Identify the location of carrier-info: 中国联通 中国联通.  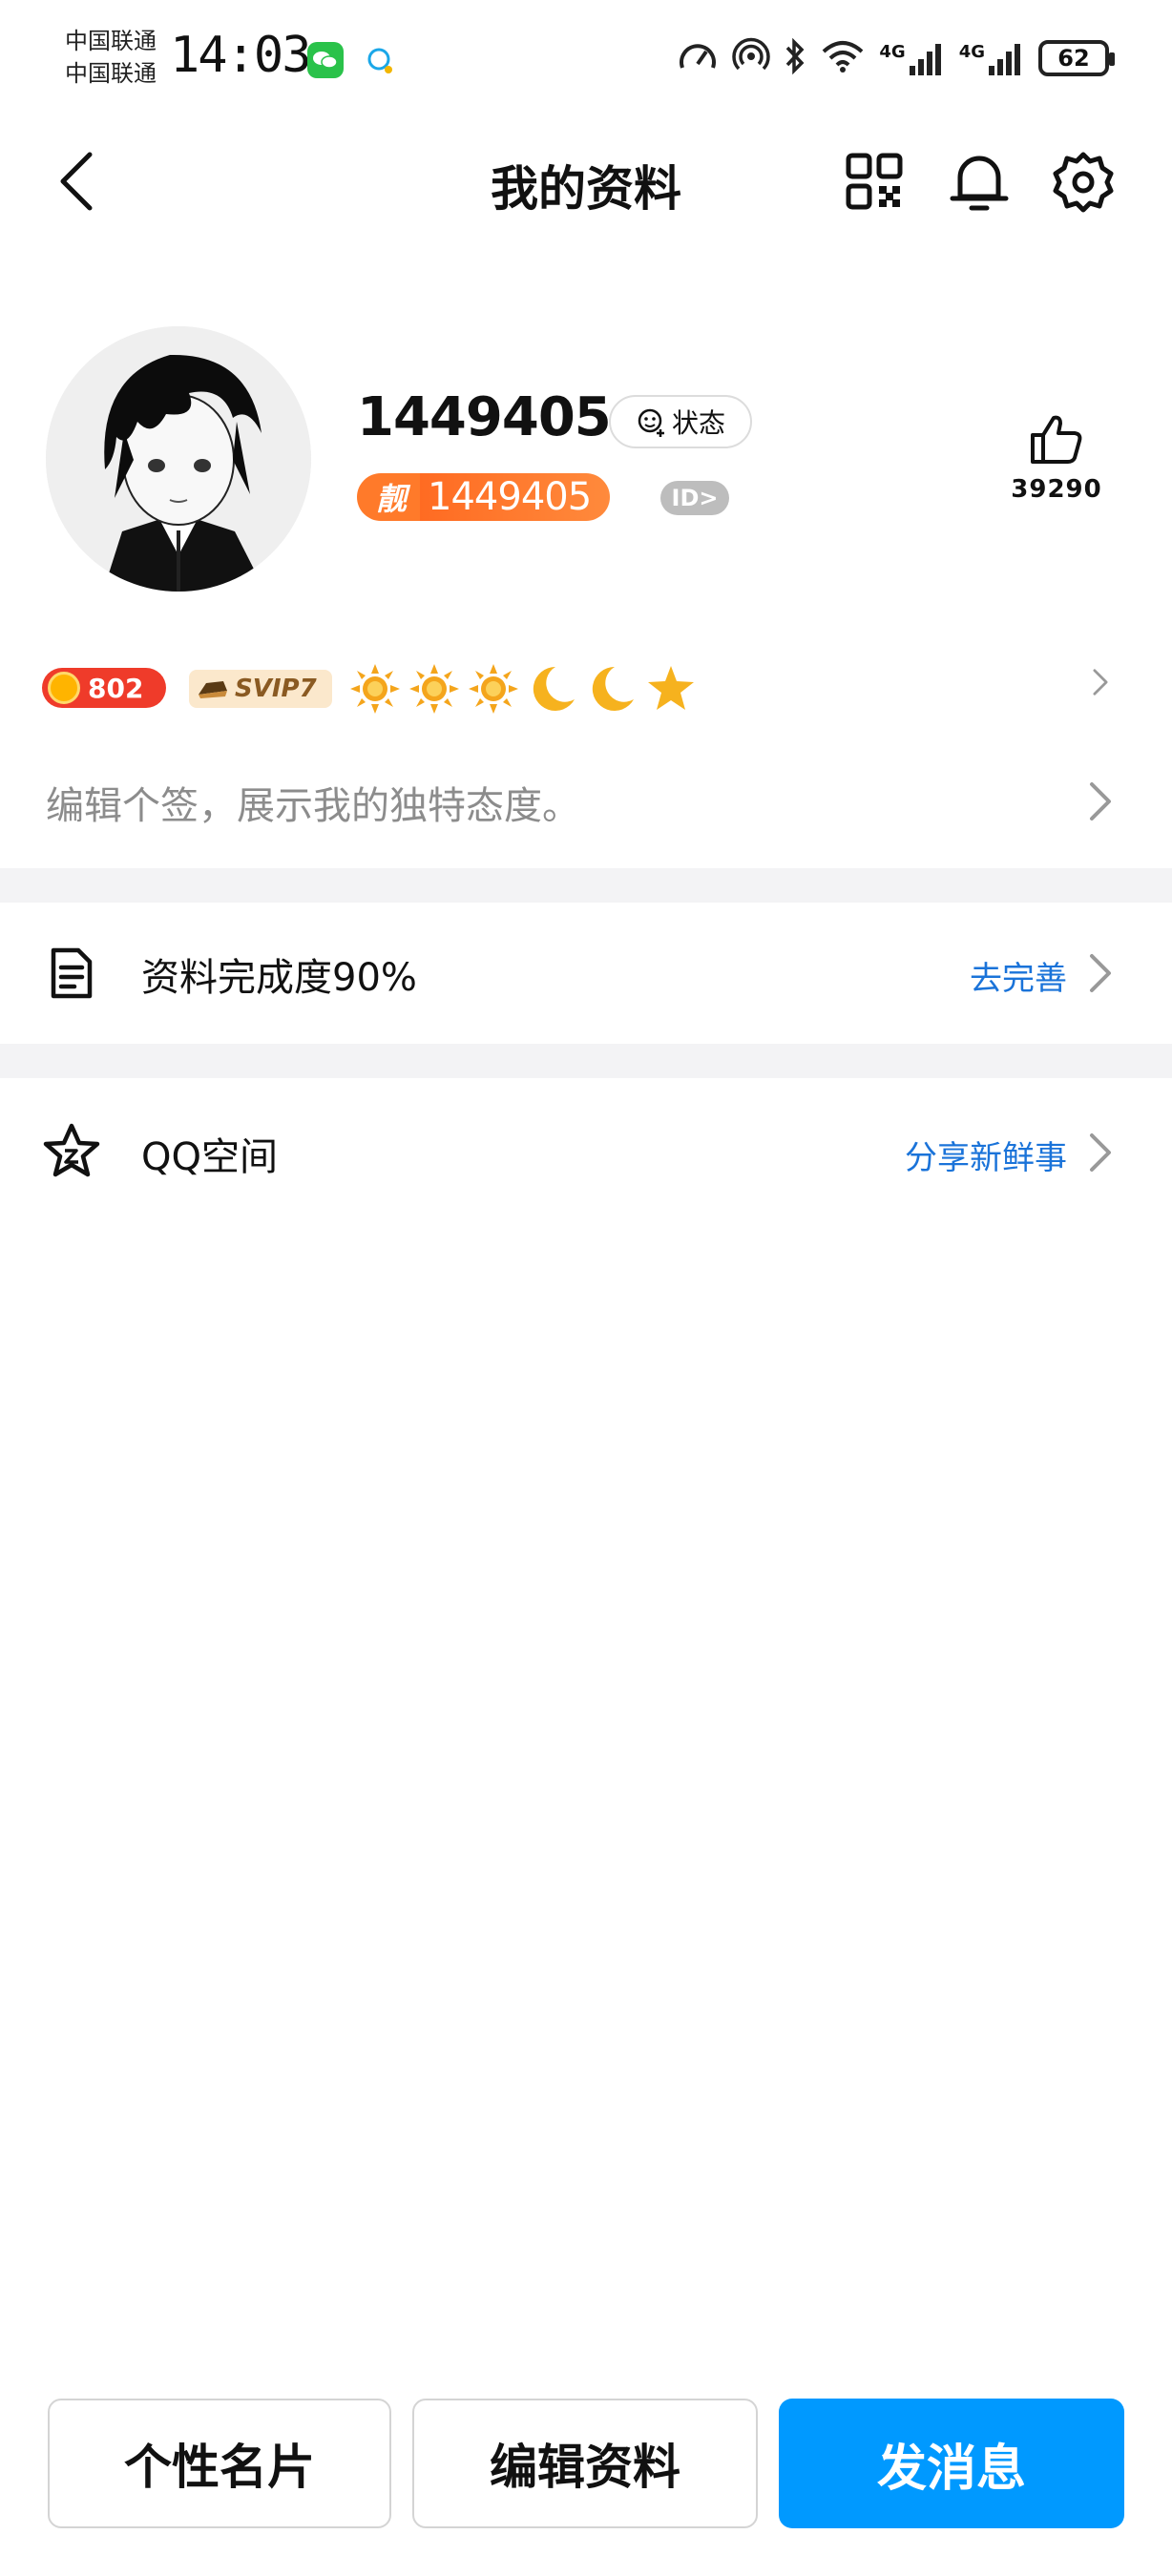
(111, 57).